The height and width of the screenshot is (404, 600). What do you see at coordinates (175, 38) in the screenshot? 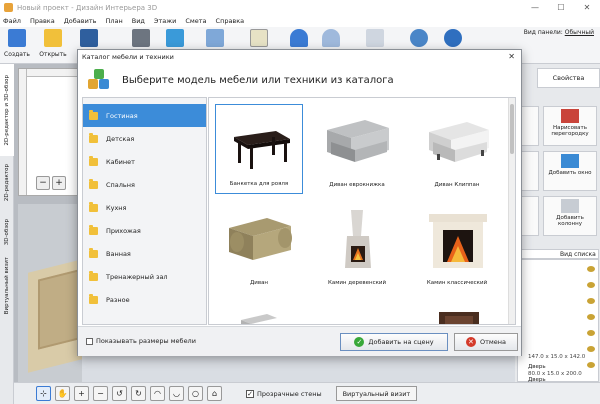
I see `monitor-button` at bounding box center [175, 38].